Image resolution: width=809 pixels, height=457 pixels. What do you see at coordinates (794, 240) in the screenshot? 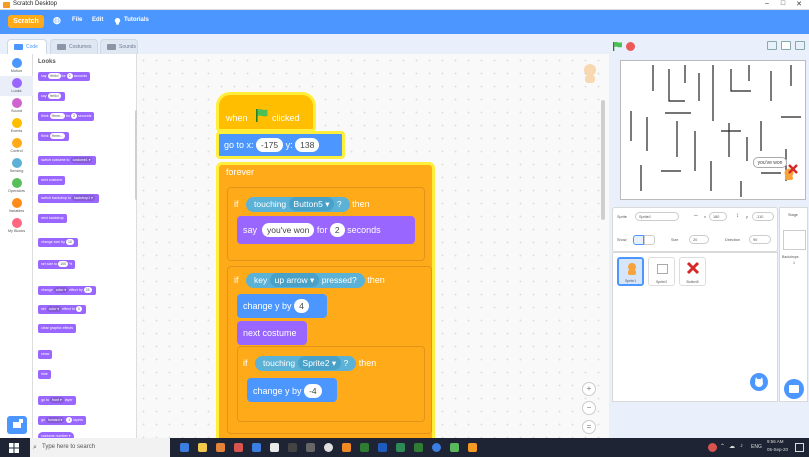
I see `stage-thumbnail` at bounding box center [794, 240].